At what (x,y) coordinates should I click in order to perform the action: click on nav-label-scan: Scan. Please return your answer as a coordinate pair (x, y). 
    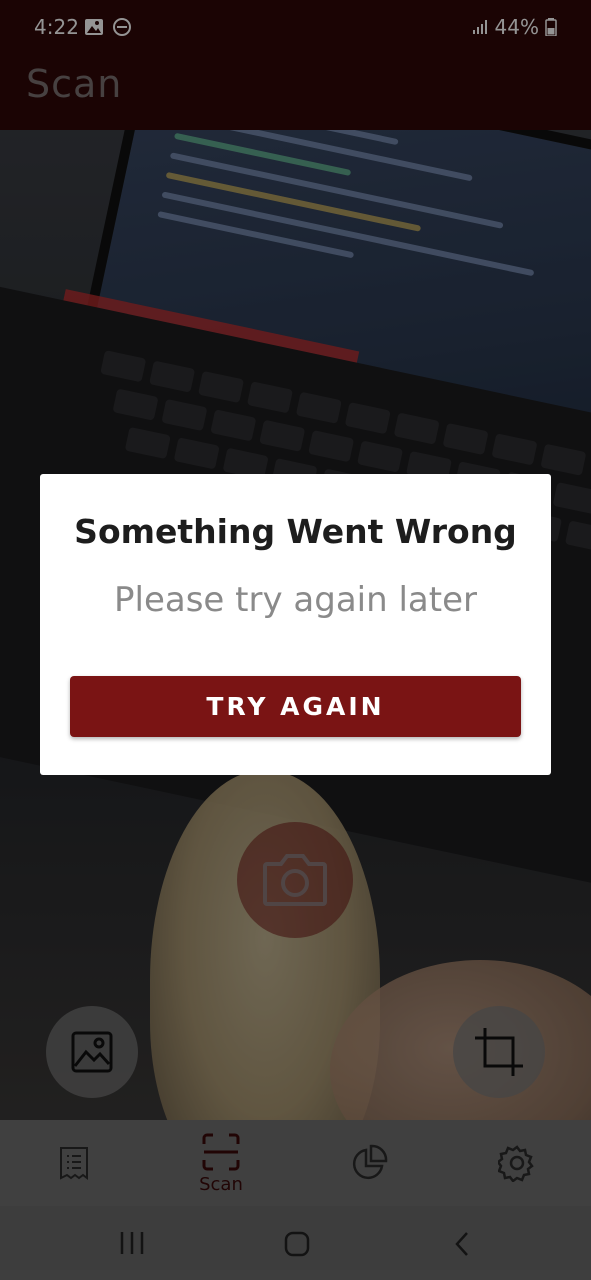
    Looking at the image, I should click on (221, 1184).